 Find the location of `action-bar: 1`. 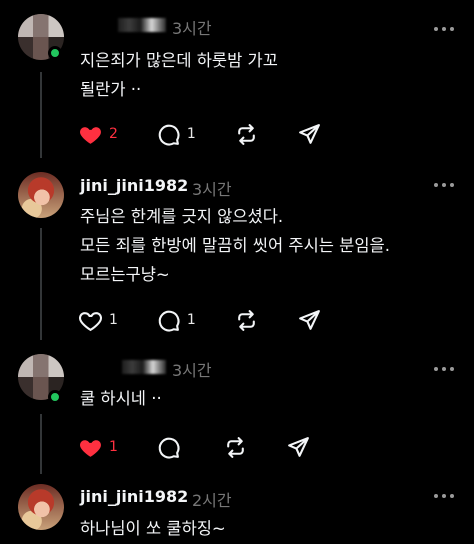

action-bar: 1 is located at coordinates (213, 447).